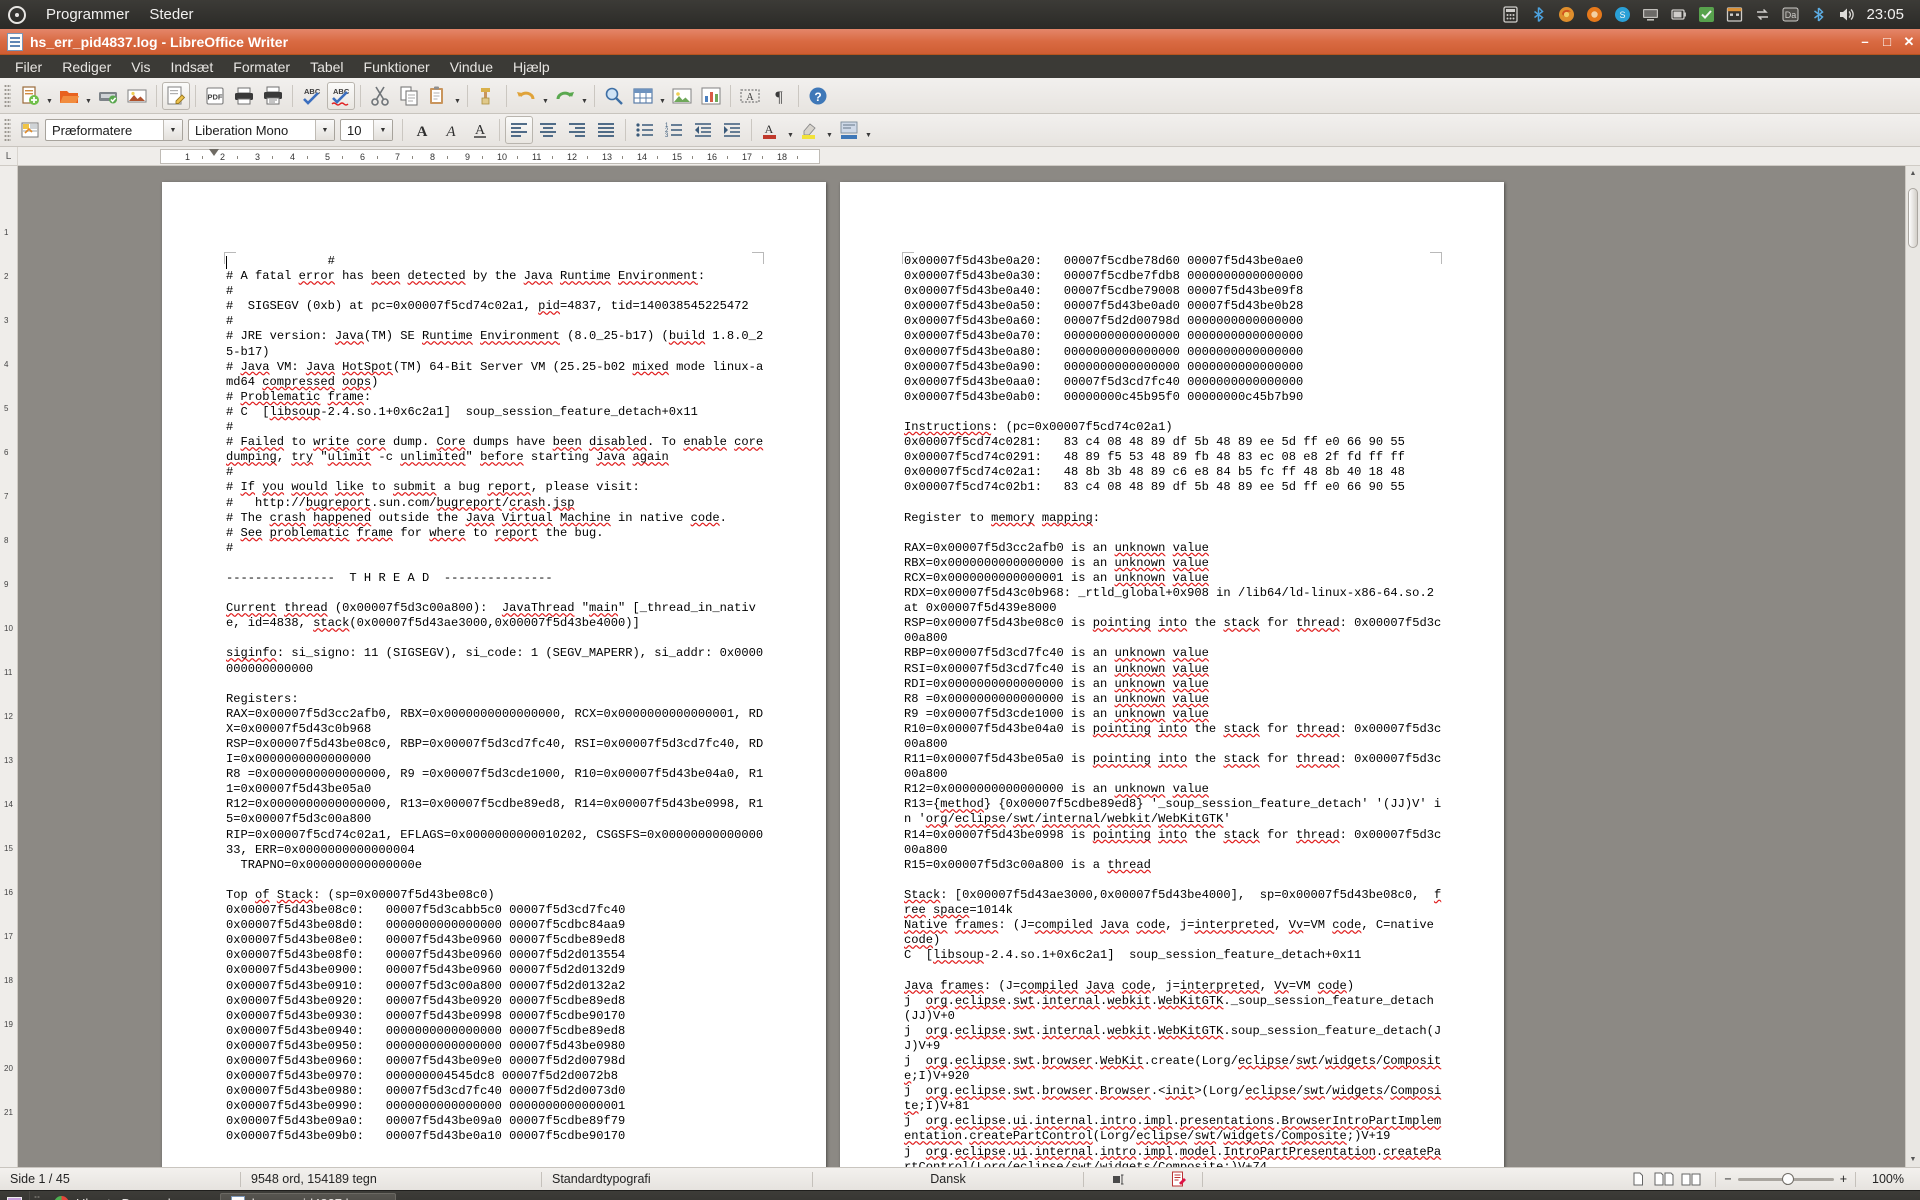 Image resolution: width=1920 pixels, height=1200 pixels. What do you see at coordinates (15, 1195) in the screenshot?
I see `show-desktop-button` at bounding box center [15, 1195].